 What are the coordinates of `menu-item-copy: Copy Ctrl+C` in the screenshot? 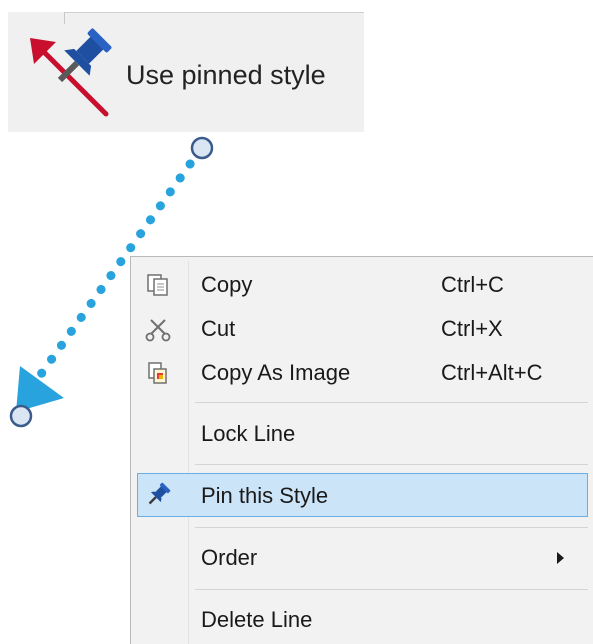 It's located at (362, 285).